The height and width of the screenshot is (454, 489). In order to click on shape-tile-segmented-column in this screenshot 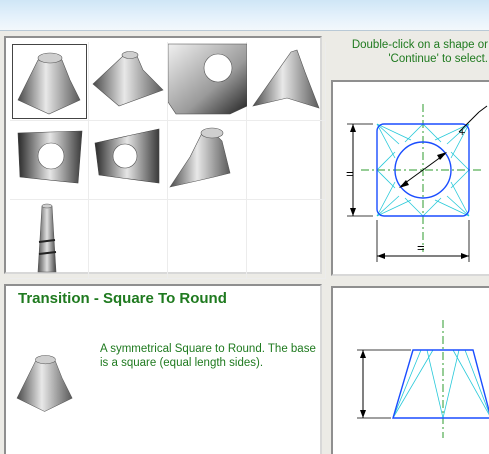, I will do `click(49, 239)`.